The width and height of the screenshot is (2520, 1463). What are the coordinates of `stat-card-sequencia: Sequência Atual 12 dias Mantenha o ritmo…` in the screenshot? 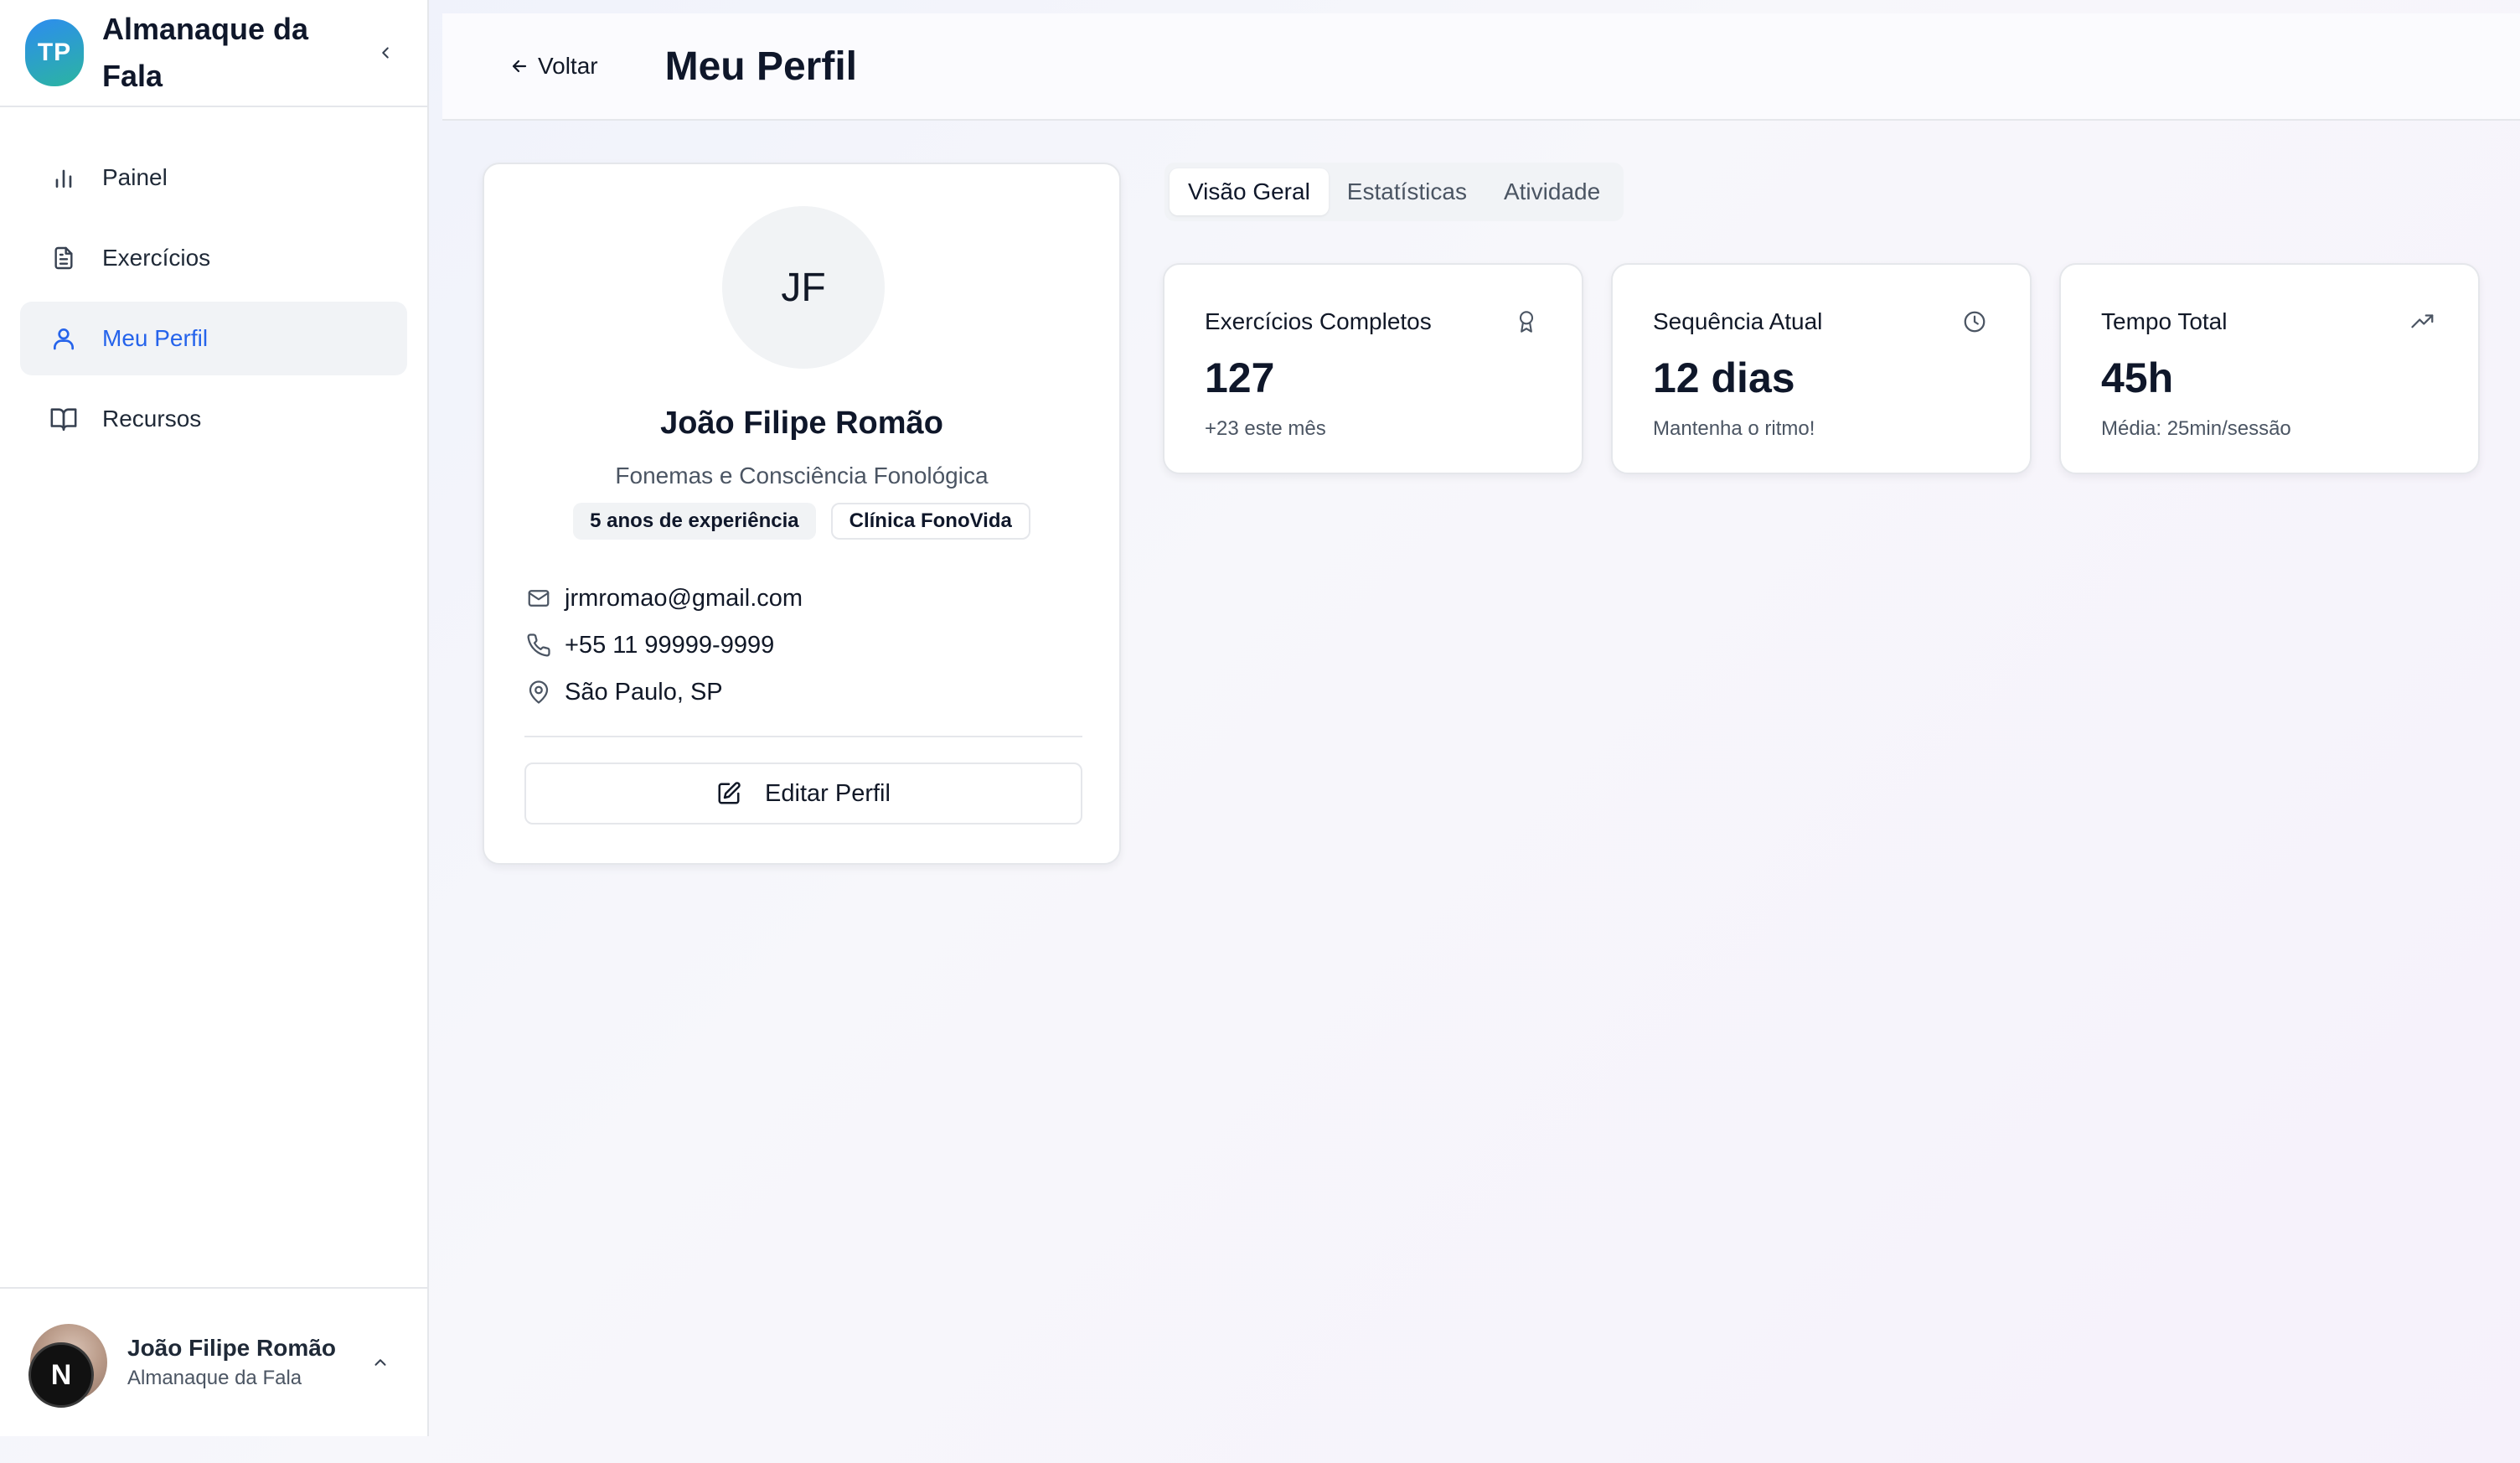 It's located at (1821, 369).